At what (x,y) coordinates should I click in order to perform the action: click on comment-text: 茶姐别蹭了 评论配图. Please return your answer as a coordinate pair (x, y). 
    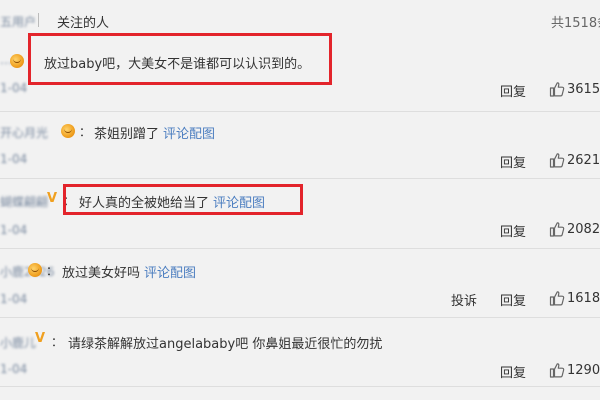
    Looking at the image, I should click on (154, 132).